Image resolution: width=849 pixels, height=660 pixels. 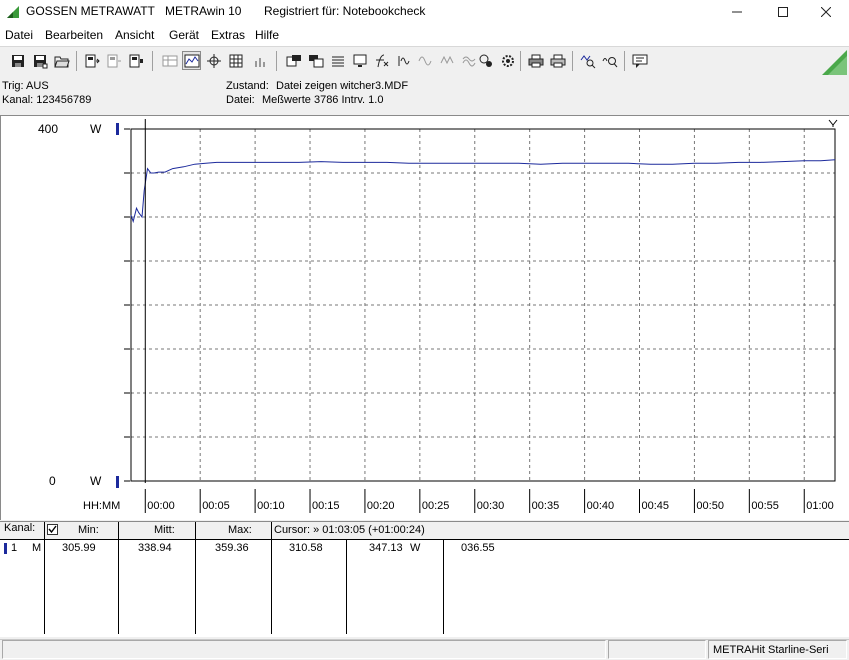 What do you see at coordinates (560, 530) in the screenshot?
I see `header-cursor-cell: Cursor: » 01:03:05 (+01:00:24)` at bounding box center [560, 530].